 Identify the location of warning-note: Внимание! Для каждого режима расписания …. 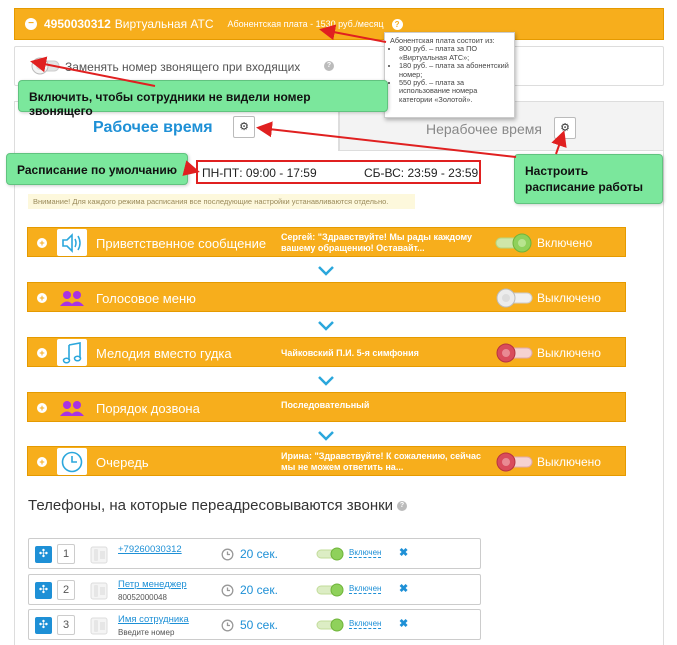
(221, 201).